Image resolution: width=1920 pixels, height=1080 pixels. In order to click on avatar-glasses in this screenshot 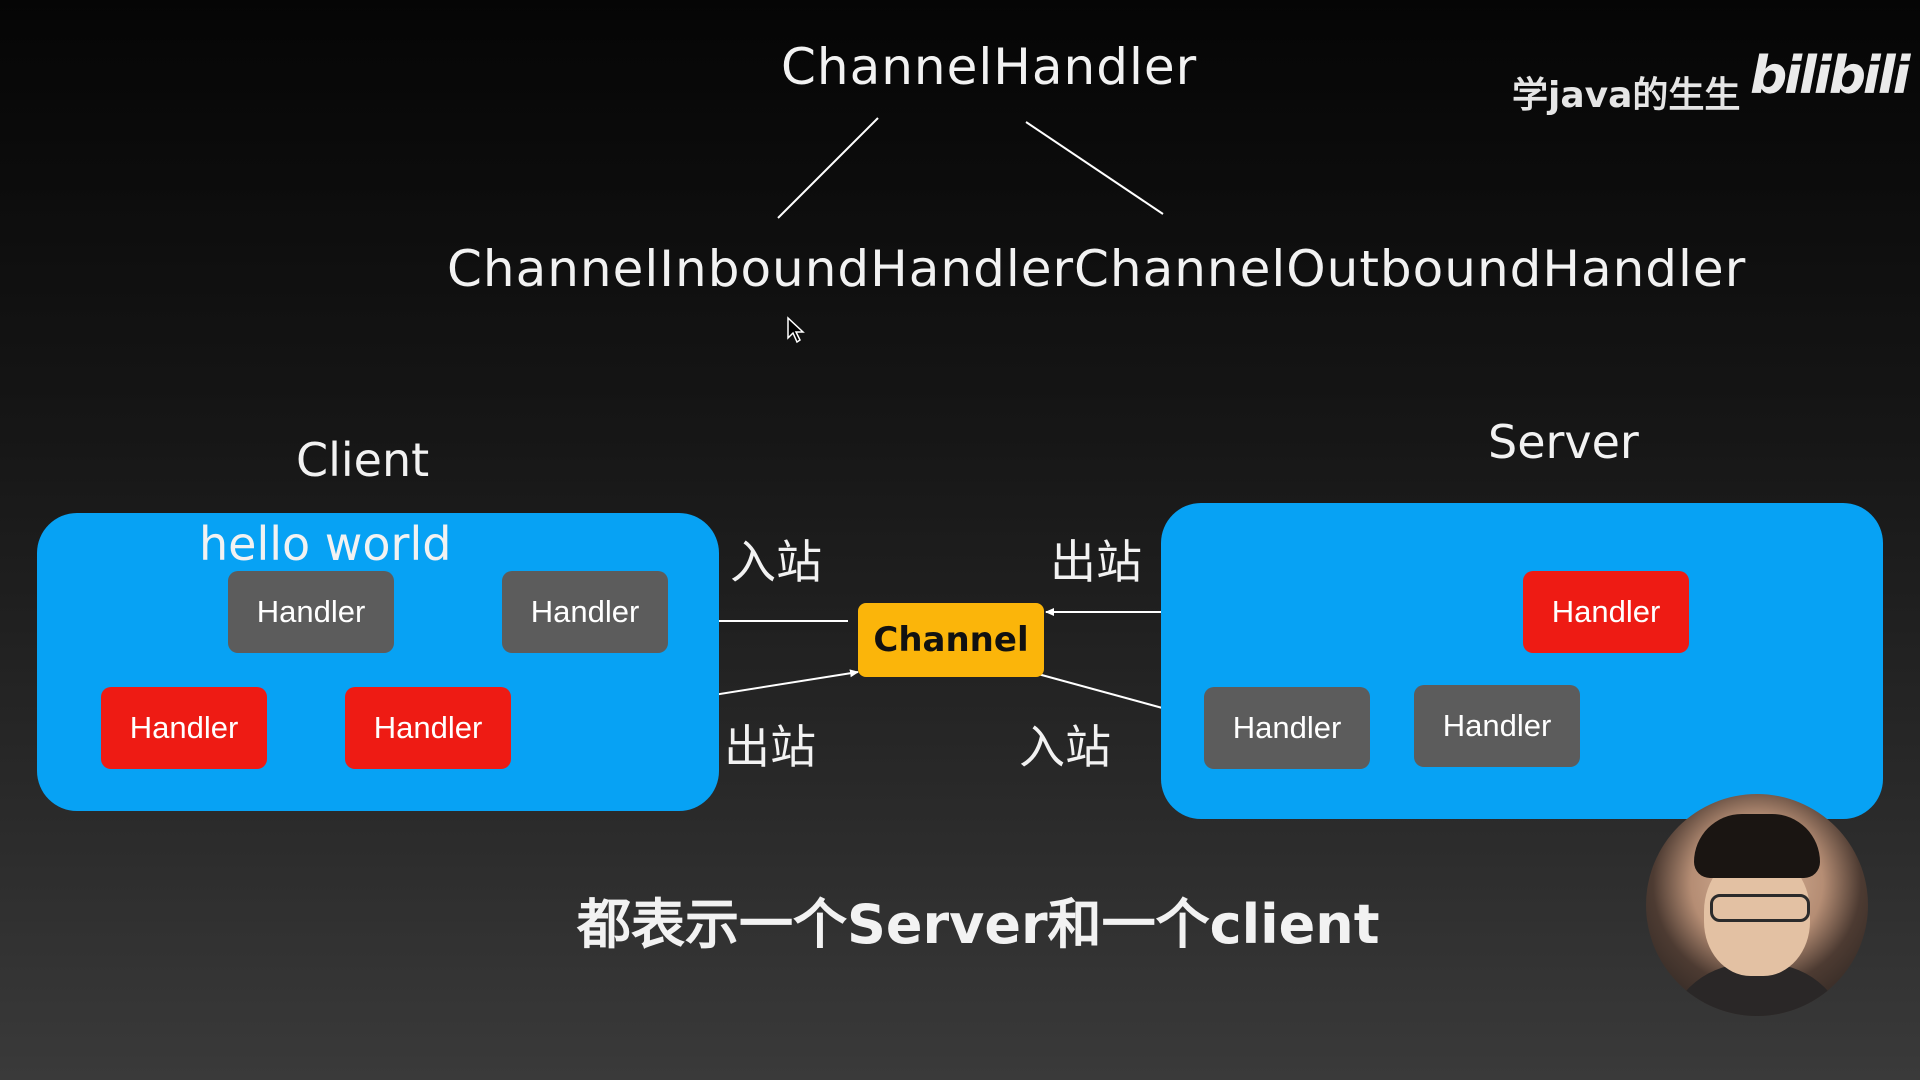, I will do `click(1760, 908)`.